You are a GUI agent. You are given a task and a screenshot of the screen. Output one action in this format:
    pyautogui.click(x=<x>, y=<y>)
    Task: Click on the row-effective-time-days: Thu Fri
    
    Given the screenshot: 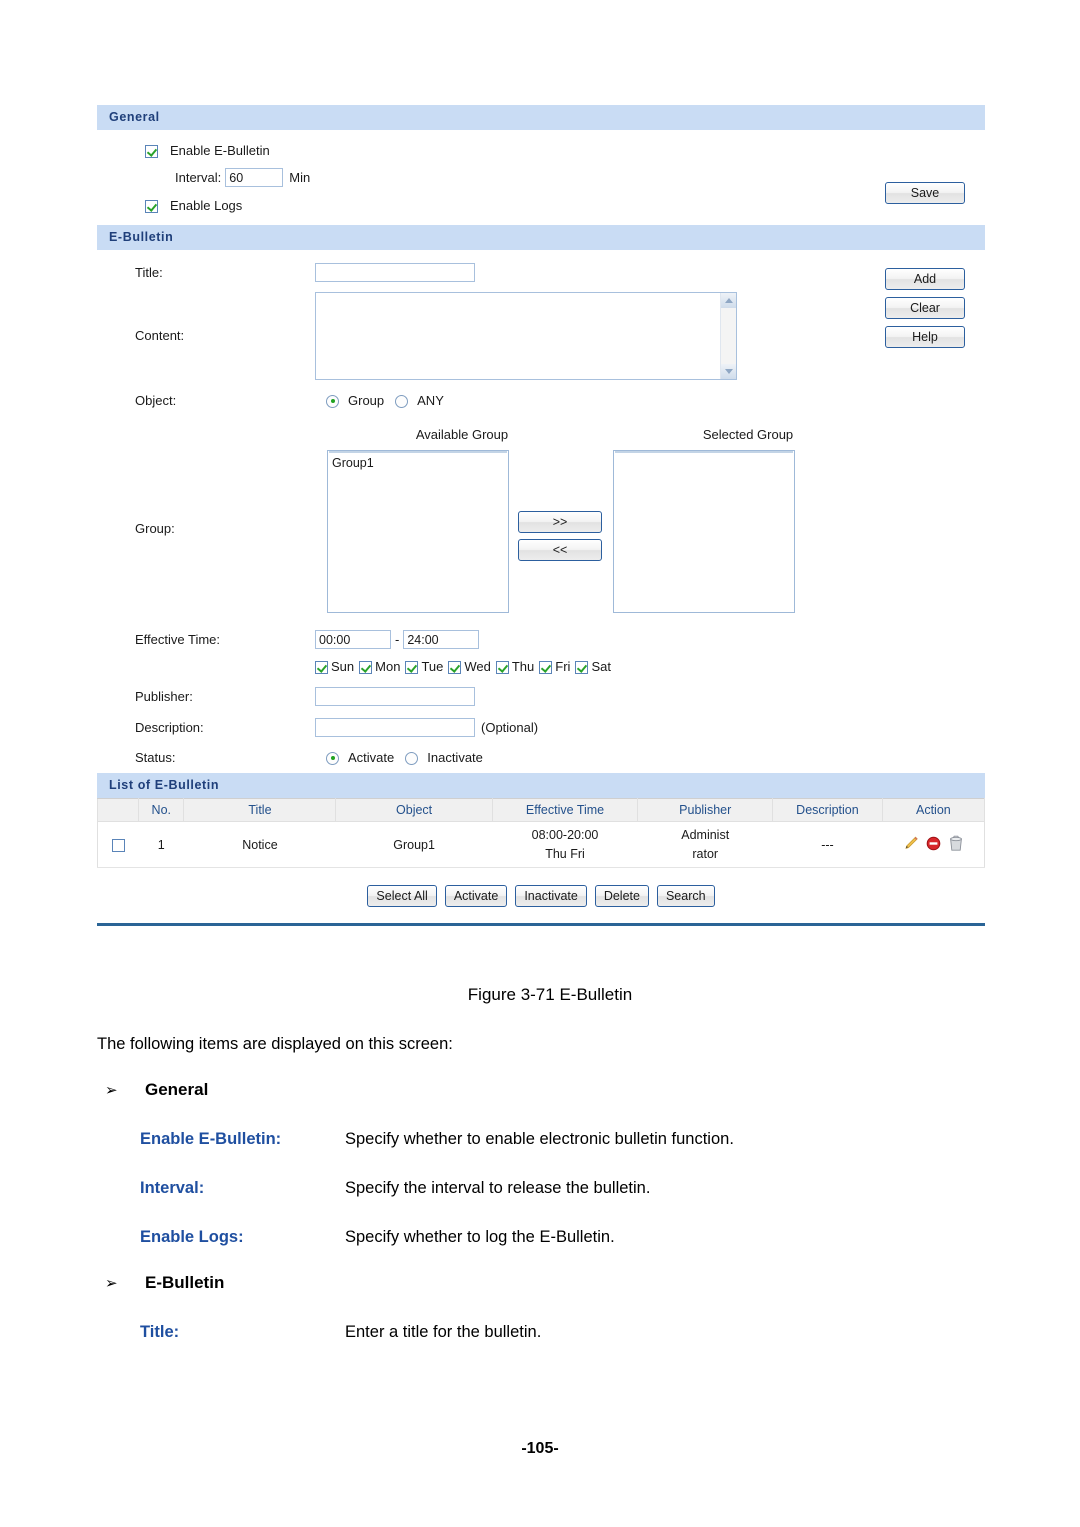 What is the action you would take?
    pyautogui.click(x=565, y=854)
    